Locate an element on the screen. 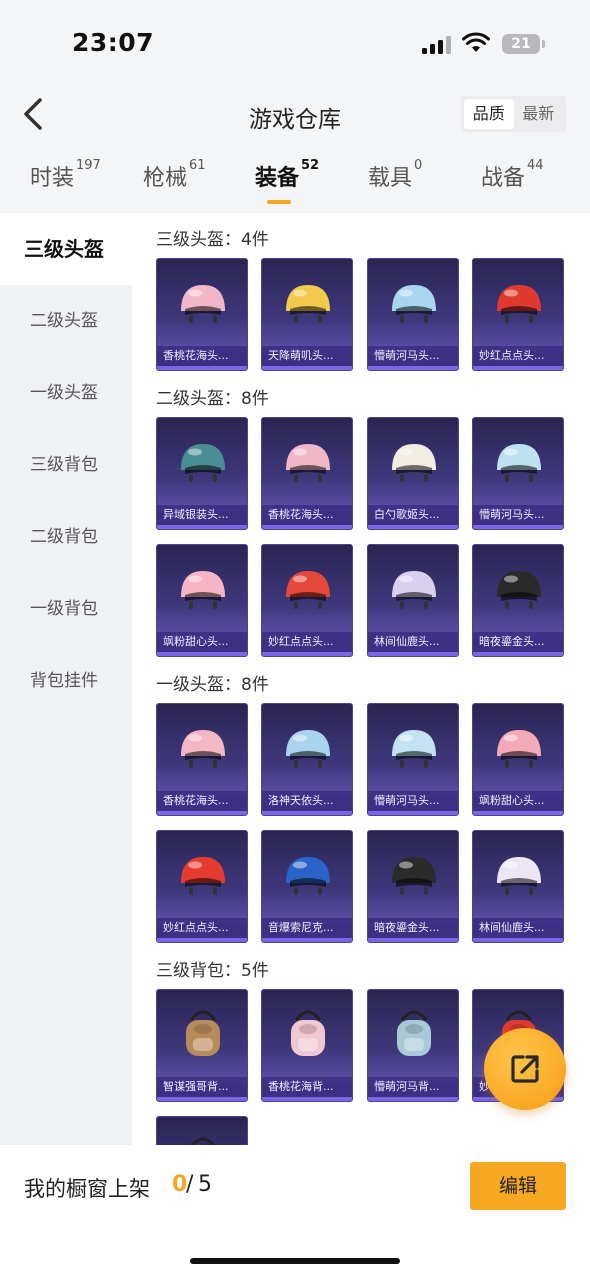 Image resolution: width=590 pixels, height=1280 pixels. tab-equipment: 装备52 is located at coordinates (287, 183).